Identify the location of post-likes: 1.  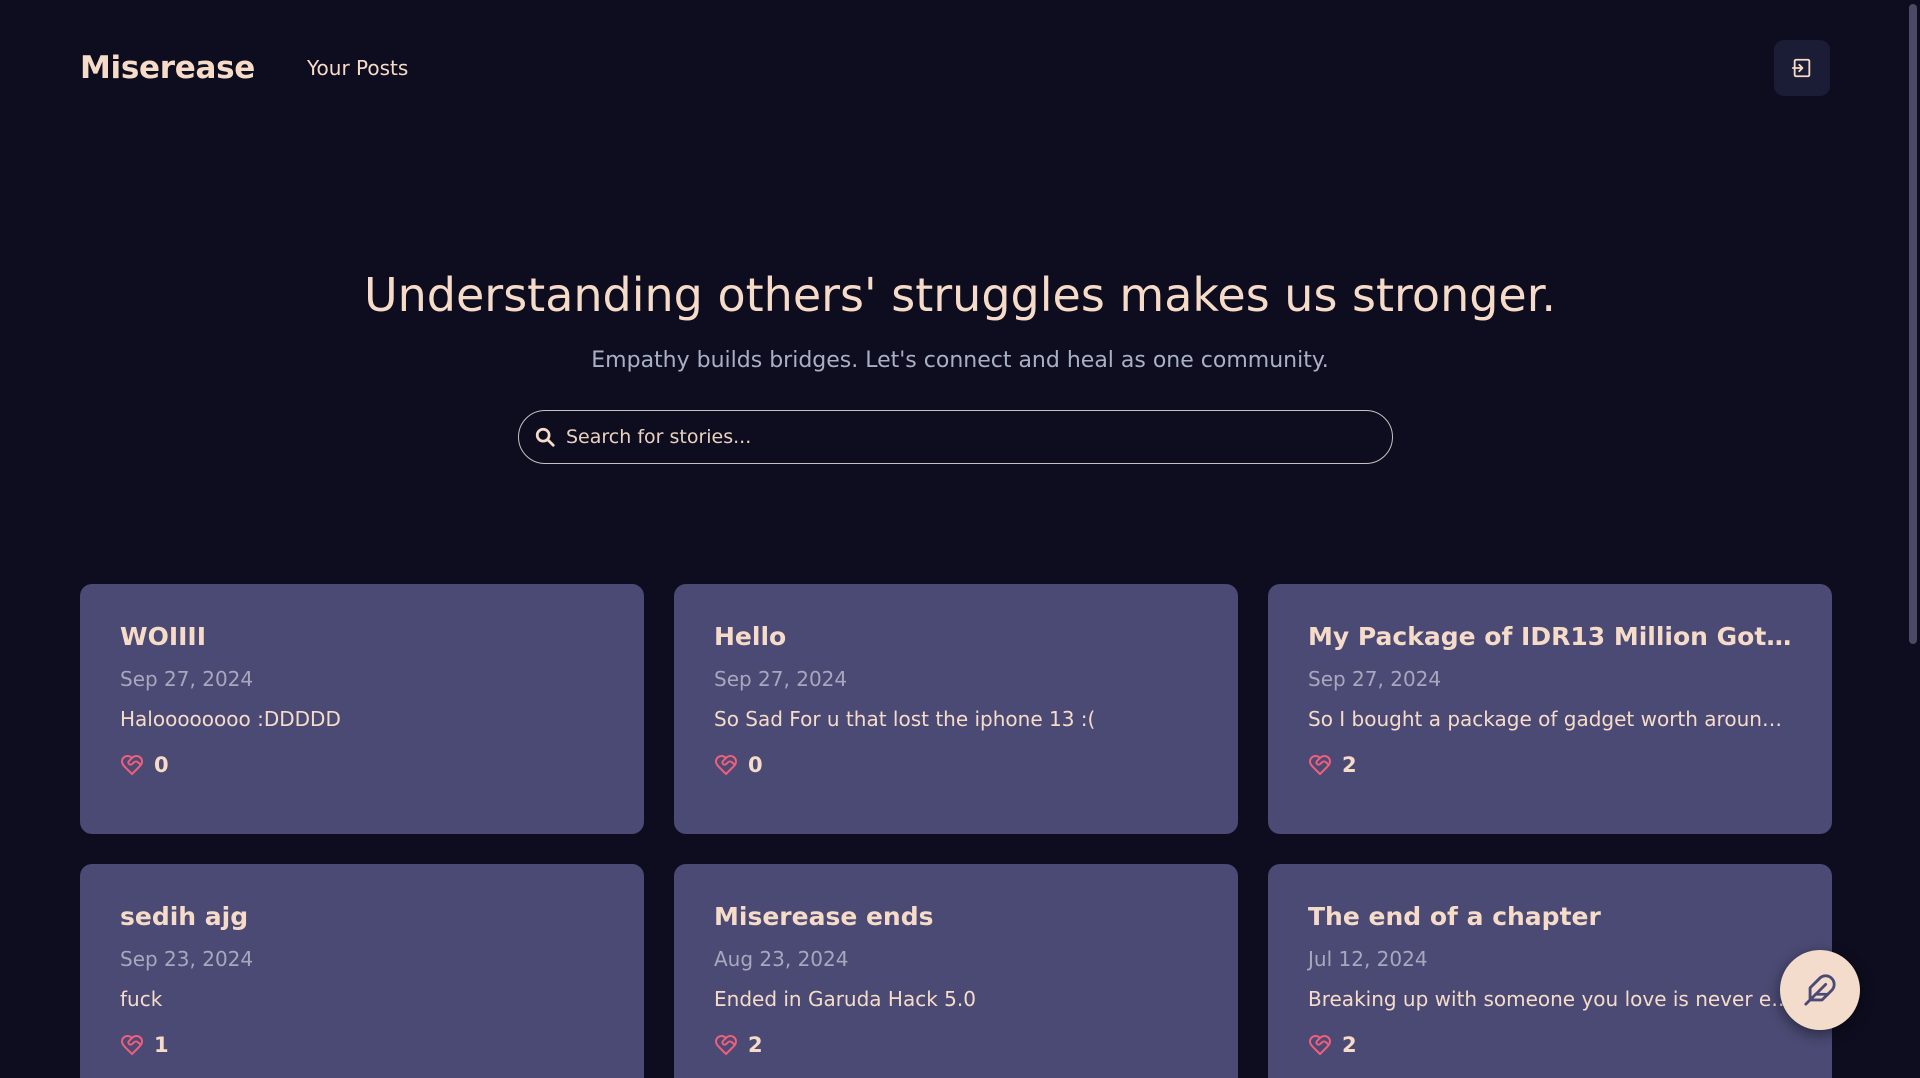
(362, 1045).